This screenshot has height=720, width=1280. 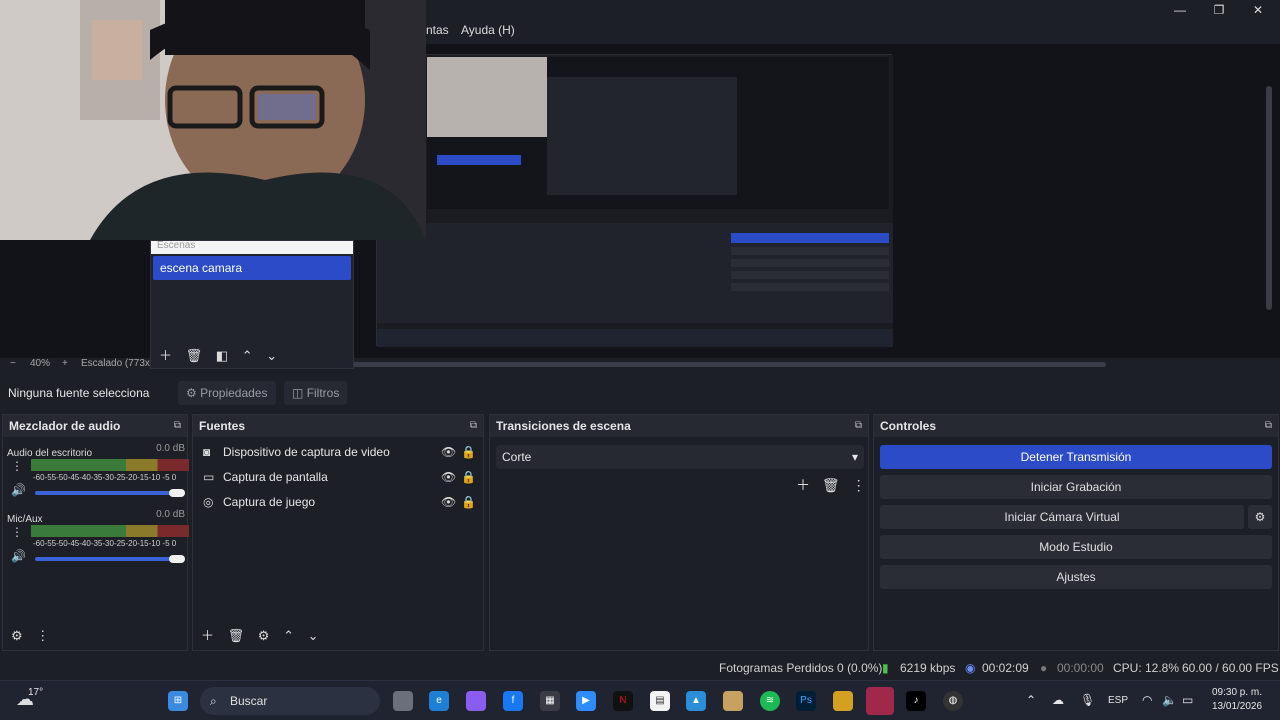 I want to click on chevron-up-icon: ⌃, so click(x=1031, y=700).